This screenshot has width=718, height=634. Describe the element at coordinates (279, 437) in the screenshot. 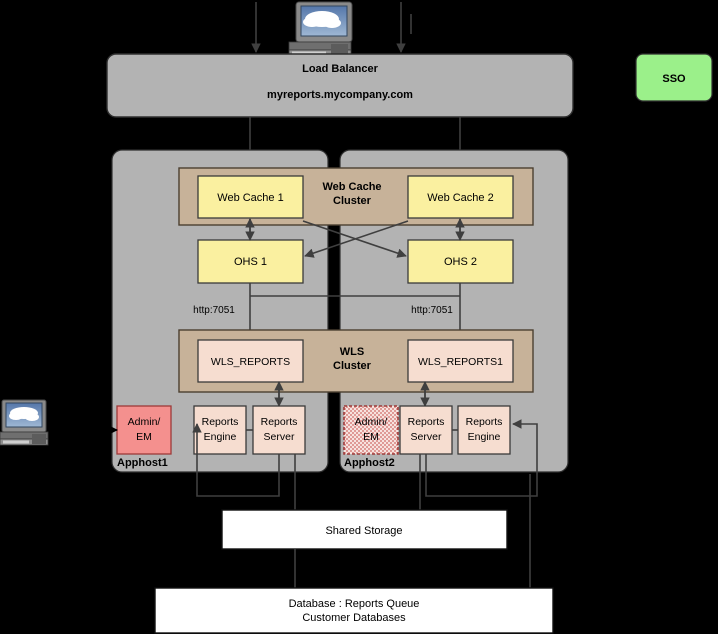

I see `node-reports-server-apphost1-label-line2: Server` at that location.